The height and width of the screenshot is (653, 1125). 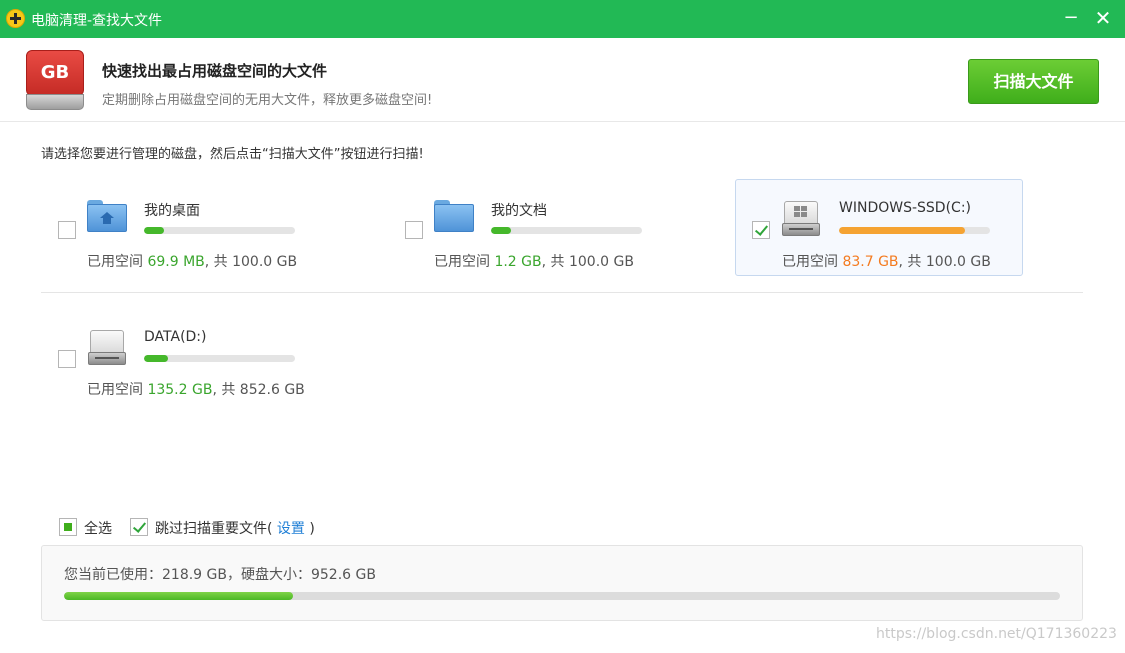 I want to click on disk-usage-bar, so click(x=562, y=596).